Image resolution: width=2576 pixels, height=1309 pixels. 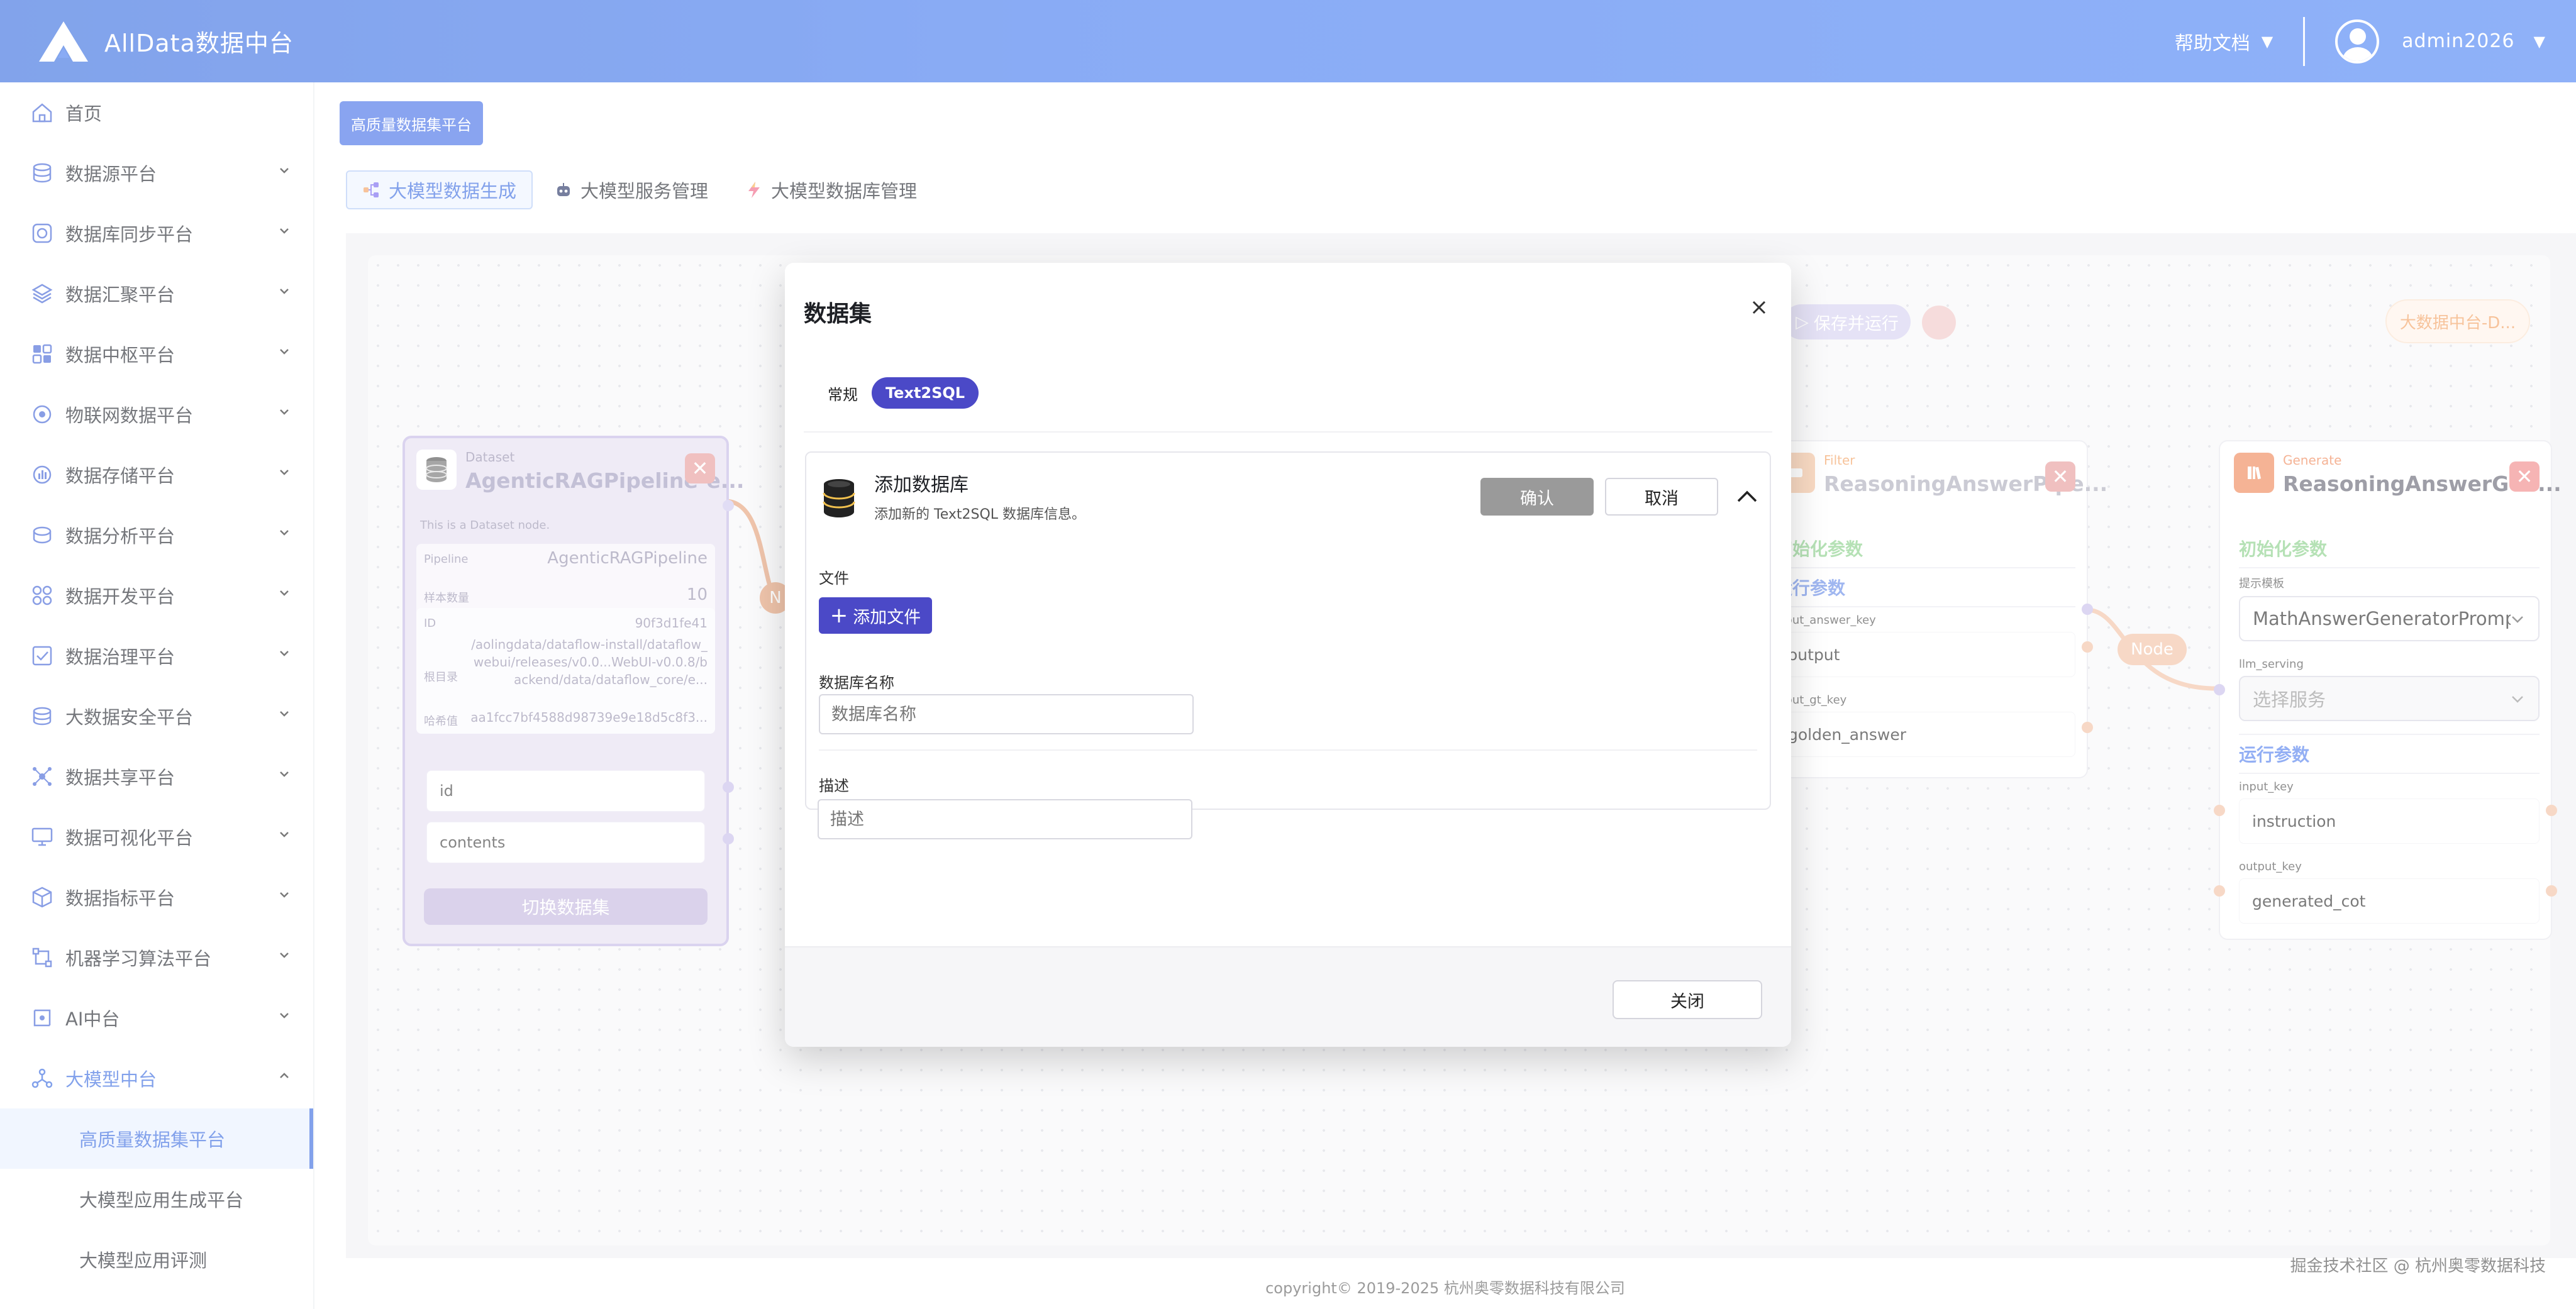 What do you see at coordinates (1925, 734) in the screenshot?
I see `param-value: golden_answer` at bounding box center [1925, 734].